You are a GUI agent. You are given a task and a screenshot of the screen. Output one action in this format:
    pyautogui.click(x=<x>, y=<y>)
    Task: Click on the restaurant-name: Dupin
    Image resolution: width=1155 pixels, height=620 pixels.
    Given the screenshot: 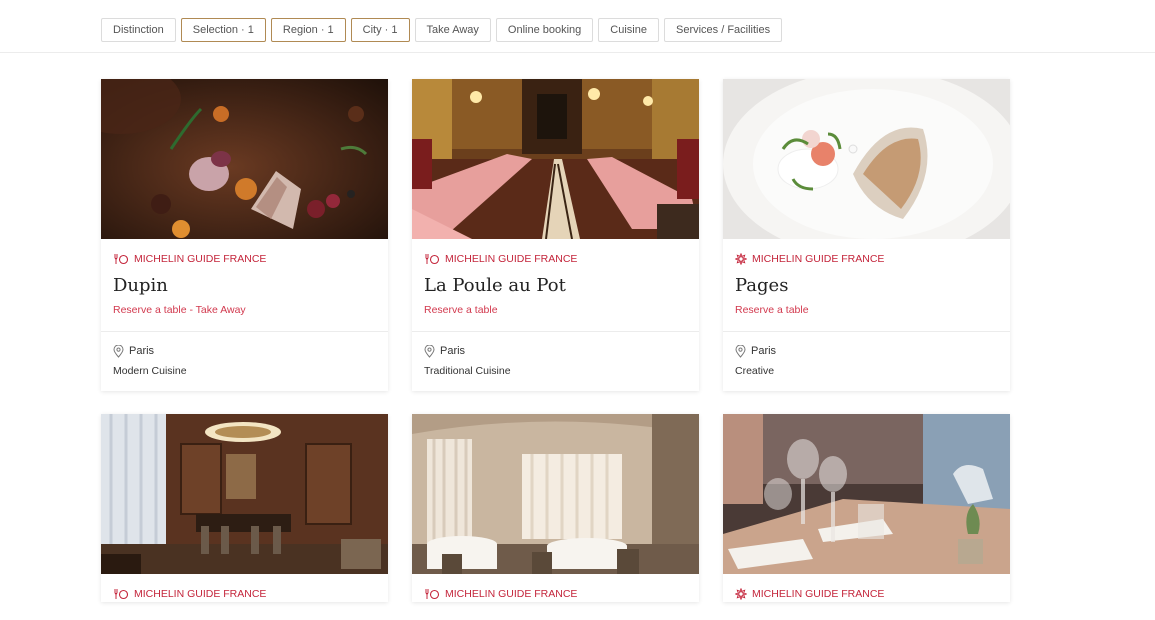 What is the action you would take?
    pyautogui.click(x=244, y=287)
    